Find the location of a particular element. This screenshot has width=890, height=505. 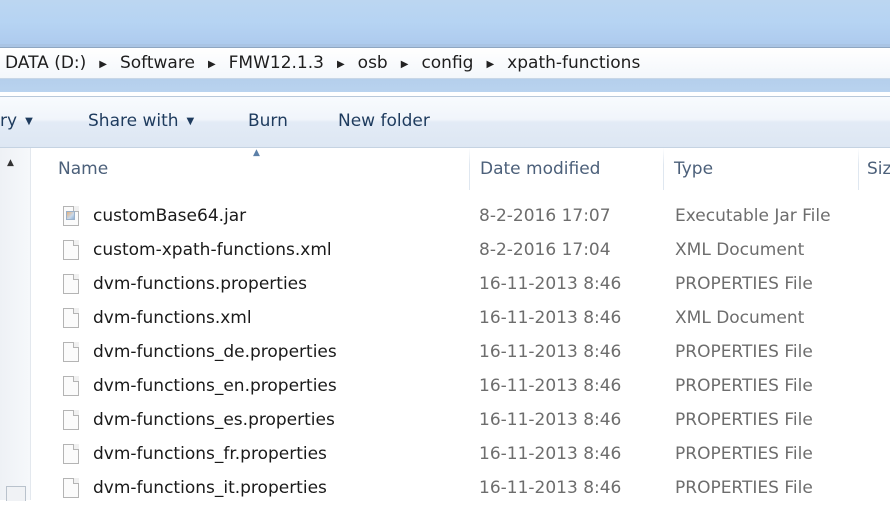

navigation-pane: ▲ is located at coordinates (15, 324).